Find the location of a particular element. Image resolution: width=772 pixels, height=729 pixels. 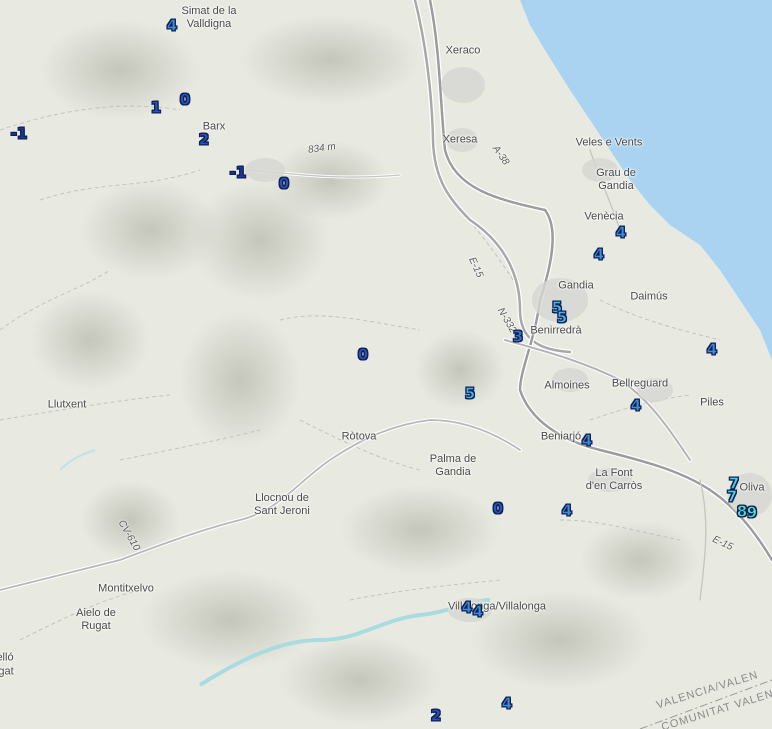

place-label-almoines: Almoines is located at coordinates (567, 385).